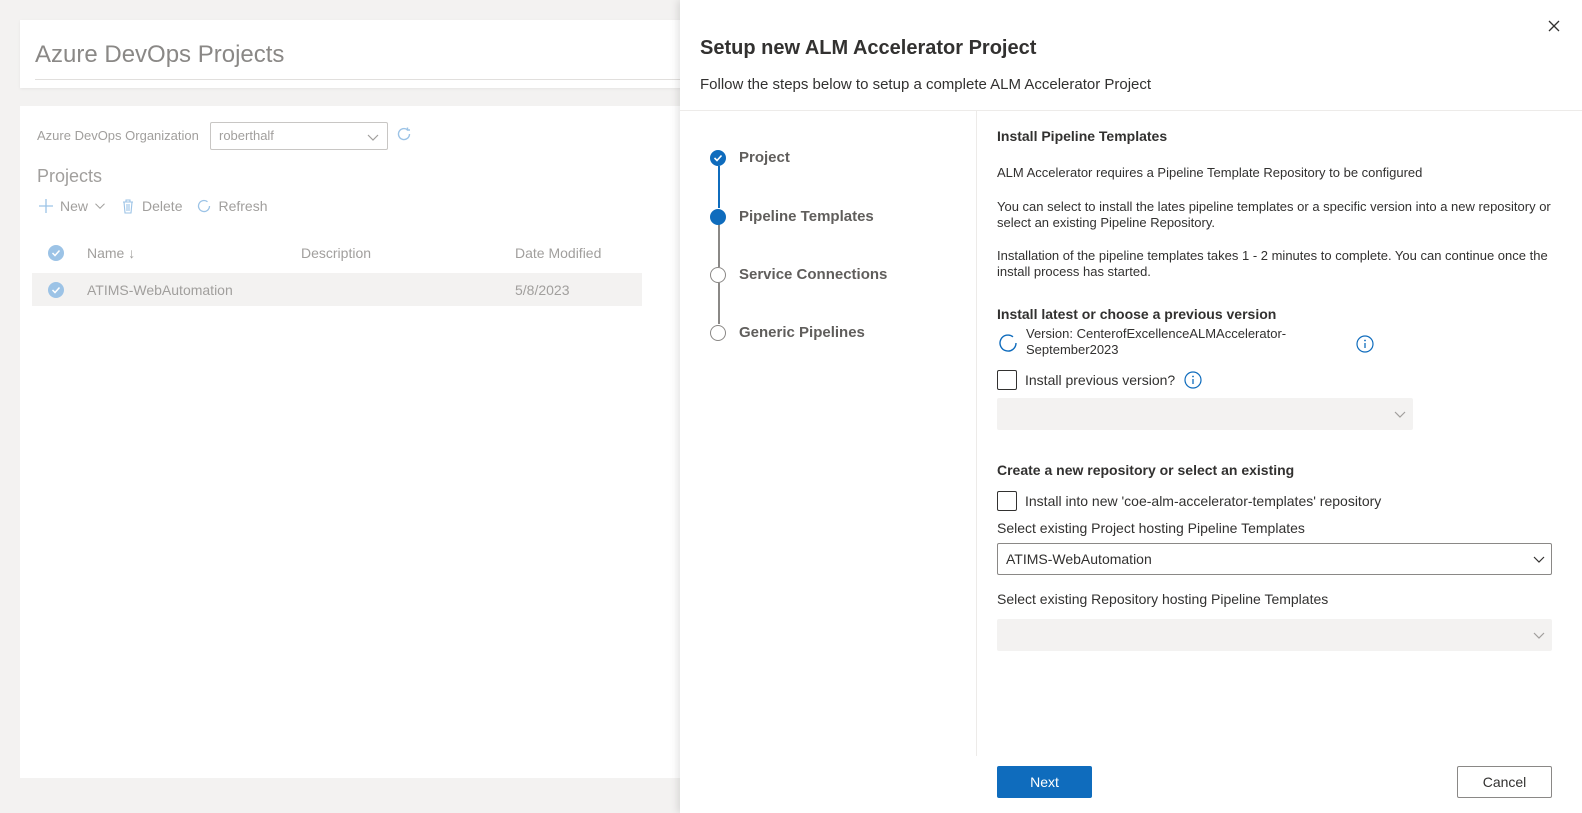 This screenshot has height=813, width=1582. What do you see at coordinates (46, 206) in the screenshot?
I see `add-icon` at bounding box center [46, 206].